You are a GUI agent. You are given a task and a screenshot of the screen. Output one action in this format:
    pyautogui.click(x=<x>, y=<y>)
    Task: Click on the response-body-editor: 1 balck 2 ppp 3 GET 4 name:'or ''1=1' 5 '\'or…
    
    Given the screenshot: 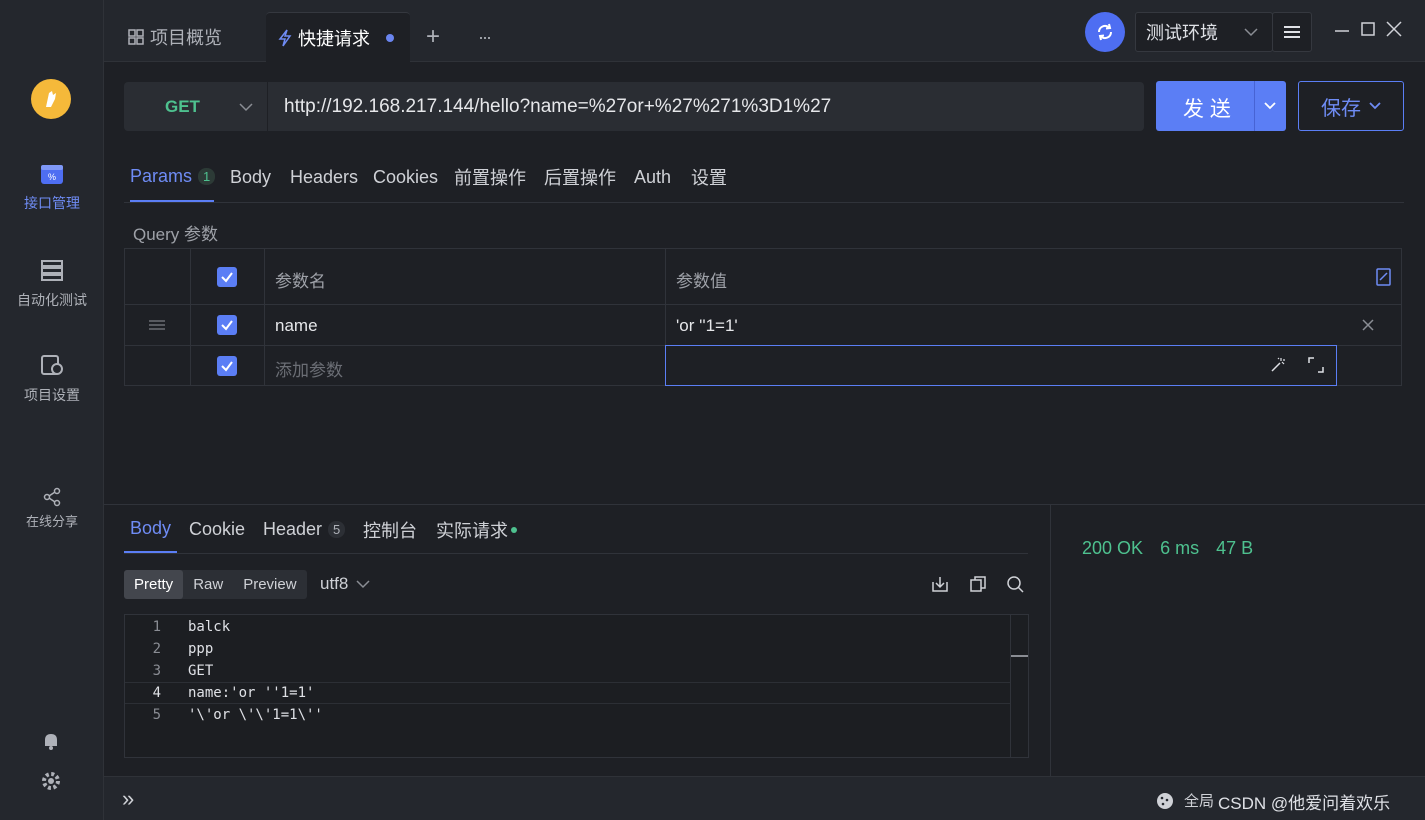 What is the action you would take?
    pyautogui.click(x=576, y=686)
    